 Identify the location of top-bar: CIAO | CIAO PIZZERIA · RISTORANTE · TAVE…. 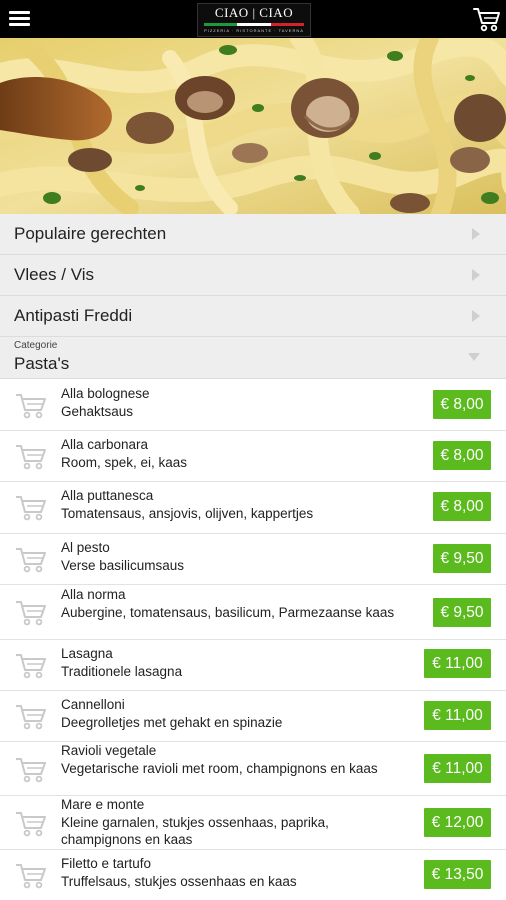
(253, 19).